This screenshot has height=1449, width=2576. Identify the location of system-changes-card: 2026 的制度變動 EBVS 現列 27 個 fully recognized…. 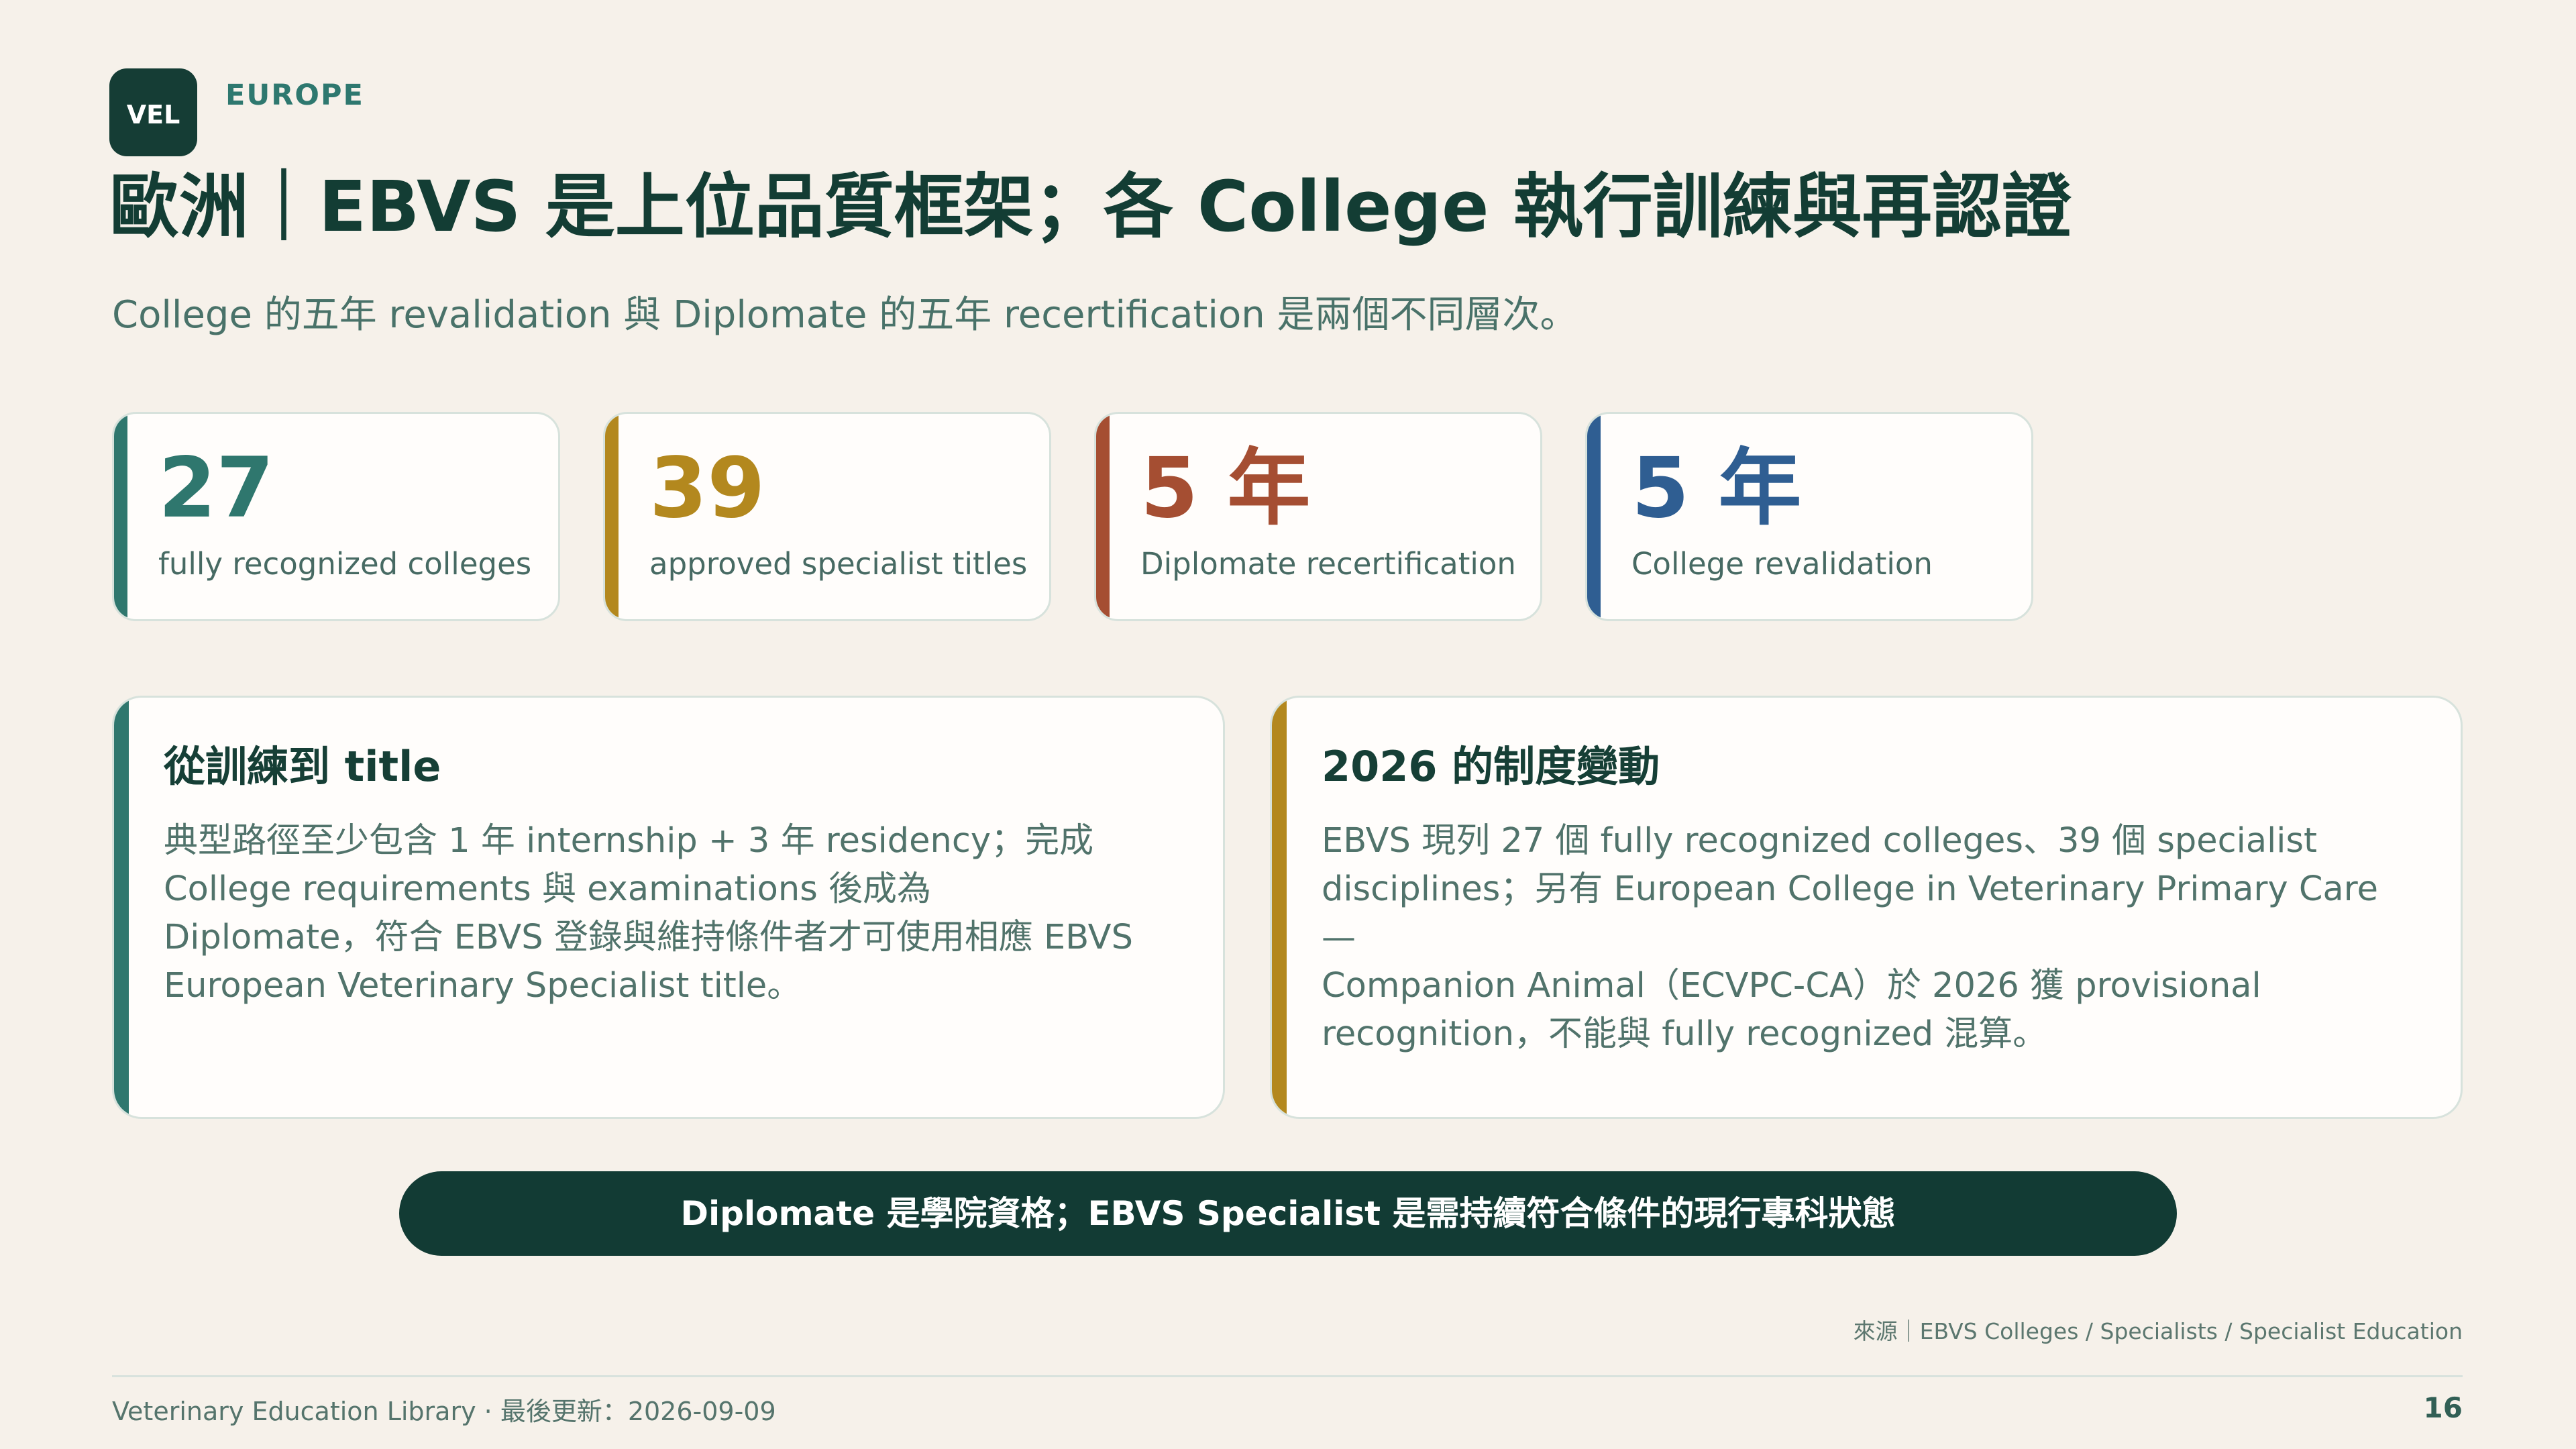
(1866, 907).